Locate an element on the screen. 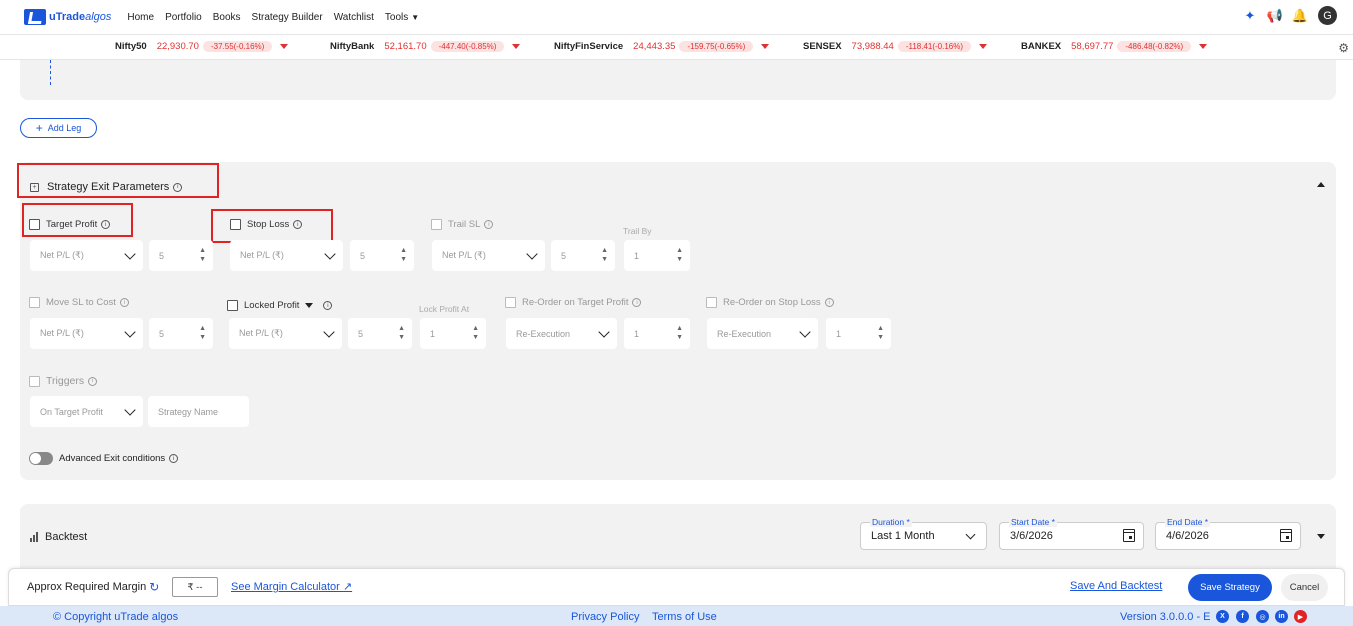  add-leg-button: + Add Leg is located at coordinates (58, 128).